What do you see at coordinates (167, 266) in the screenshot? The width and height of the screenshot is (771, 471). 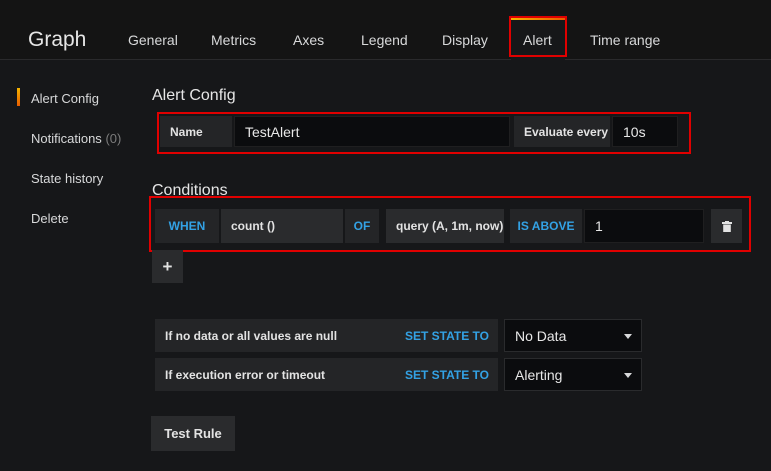 I see `add-condition-button: +` at bounding box center [167, 266].